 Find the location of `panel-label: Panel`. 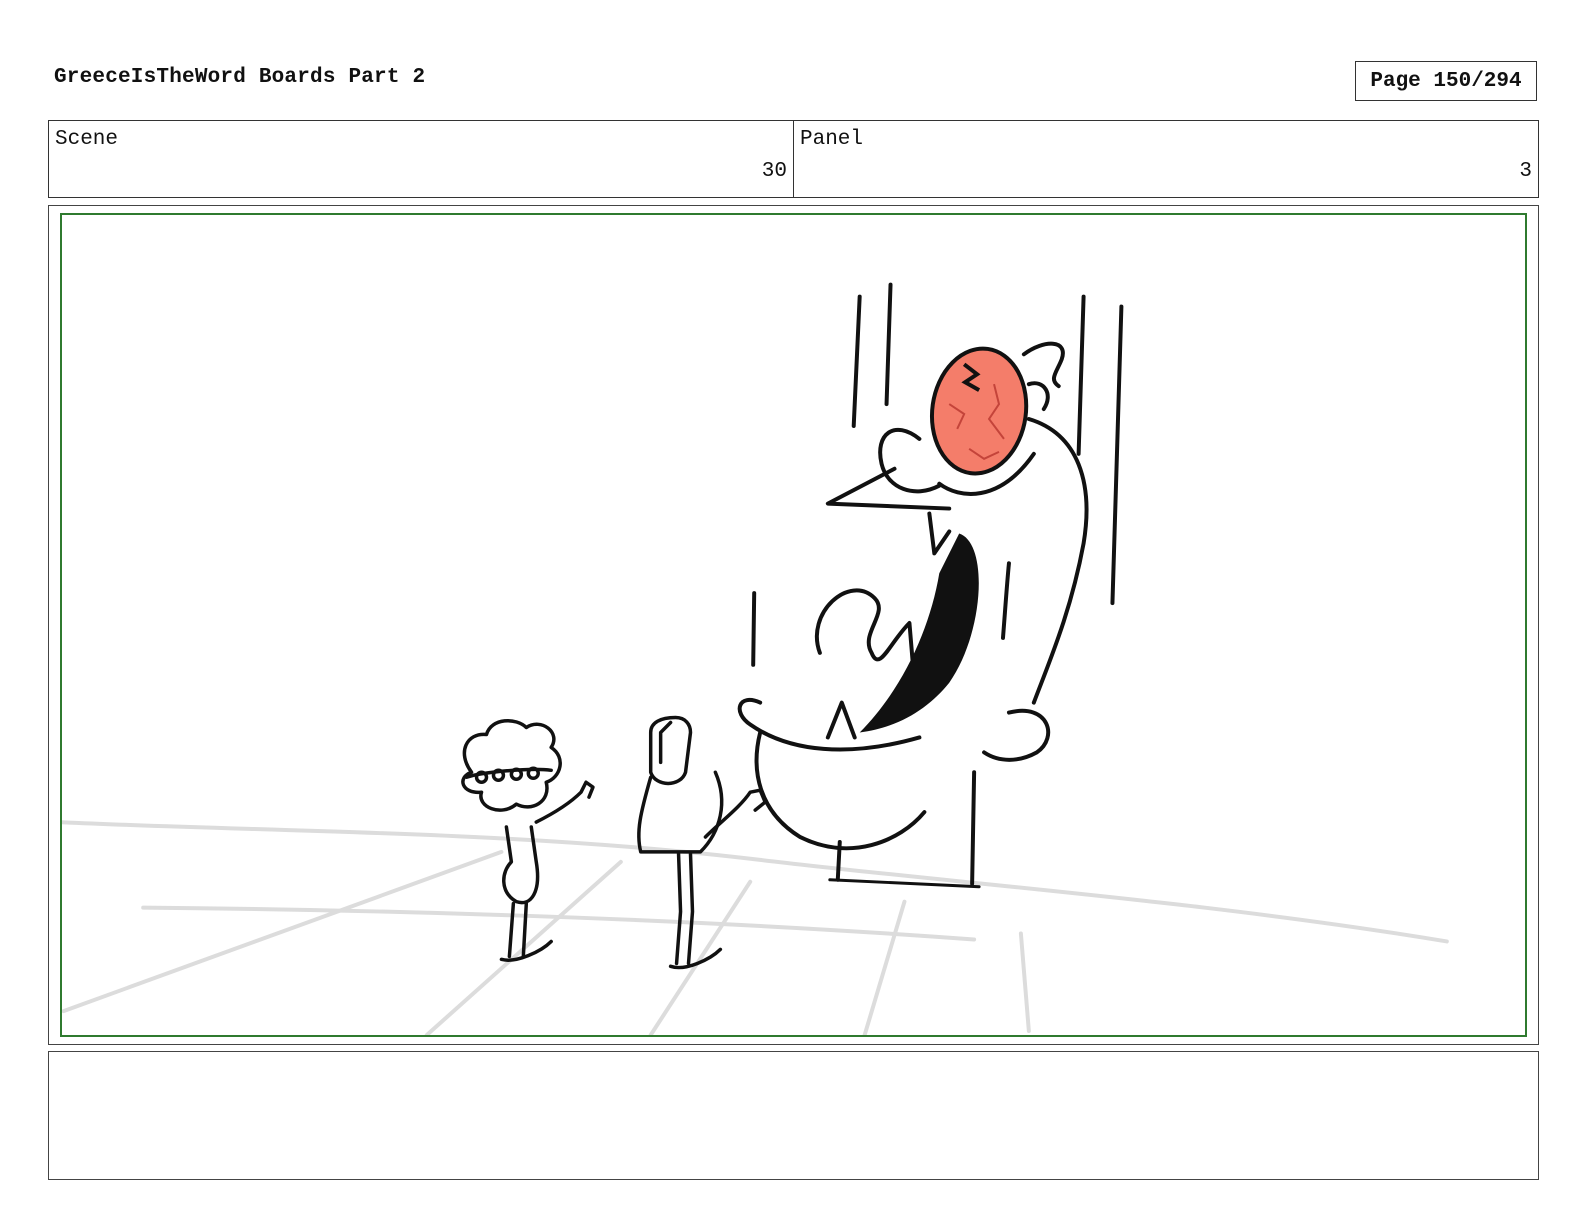

panel-label: Panel is located at coordinates (832, 139).